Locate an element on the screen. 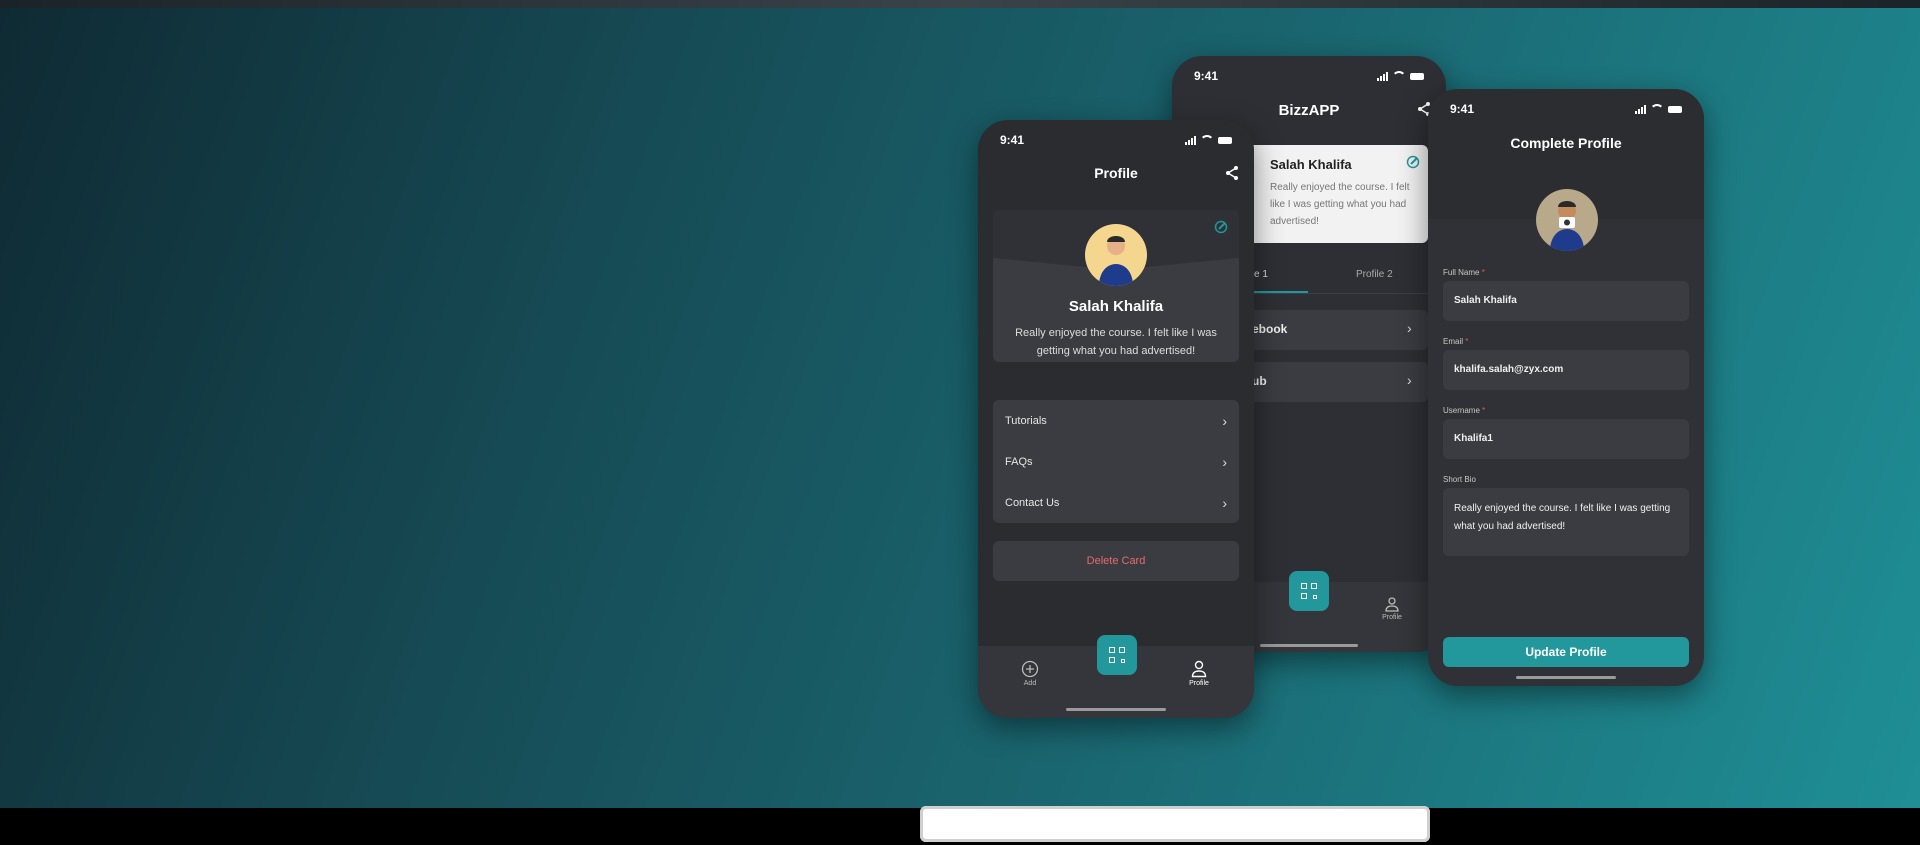 This screenshot has width=1920, height=845. profile-name: Salah Khalifa is located at coordinates (1116, 306).